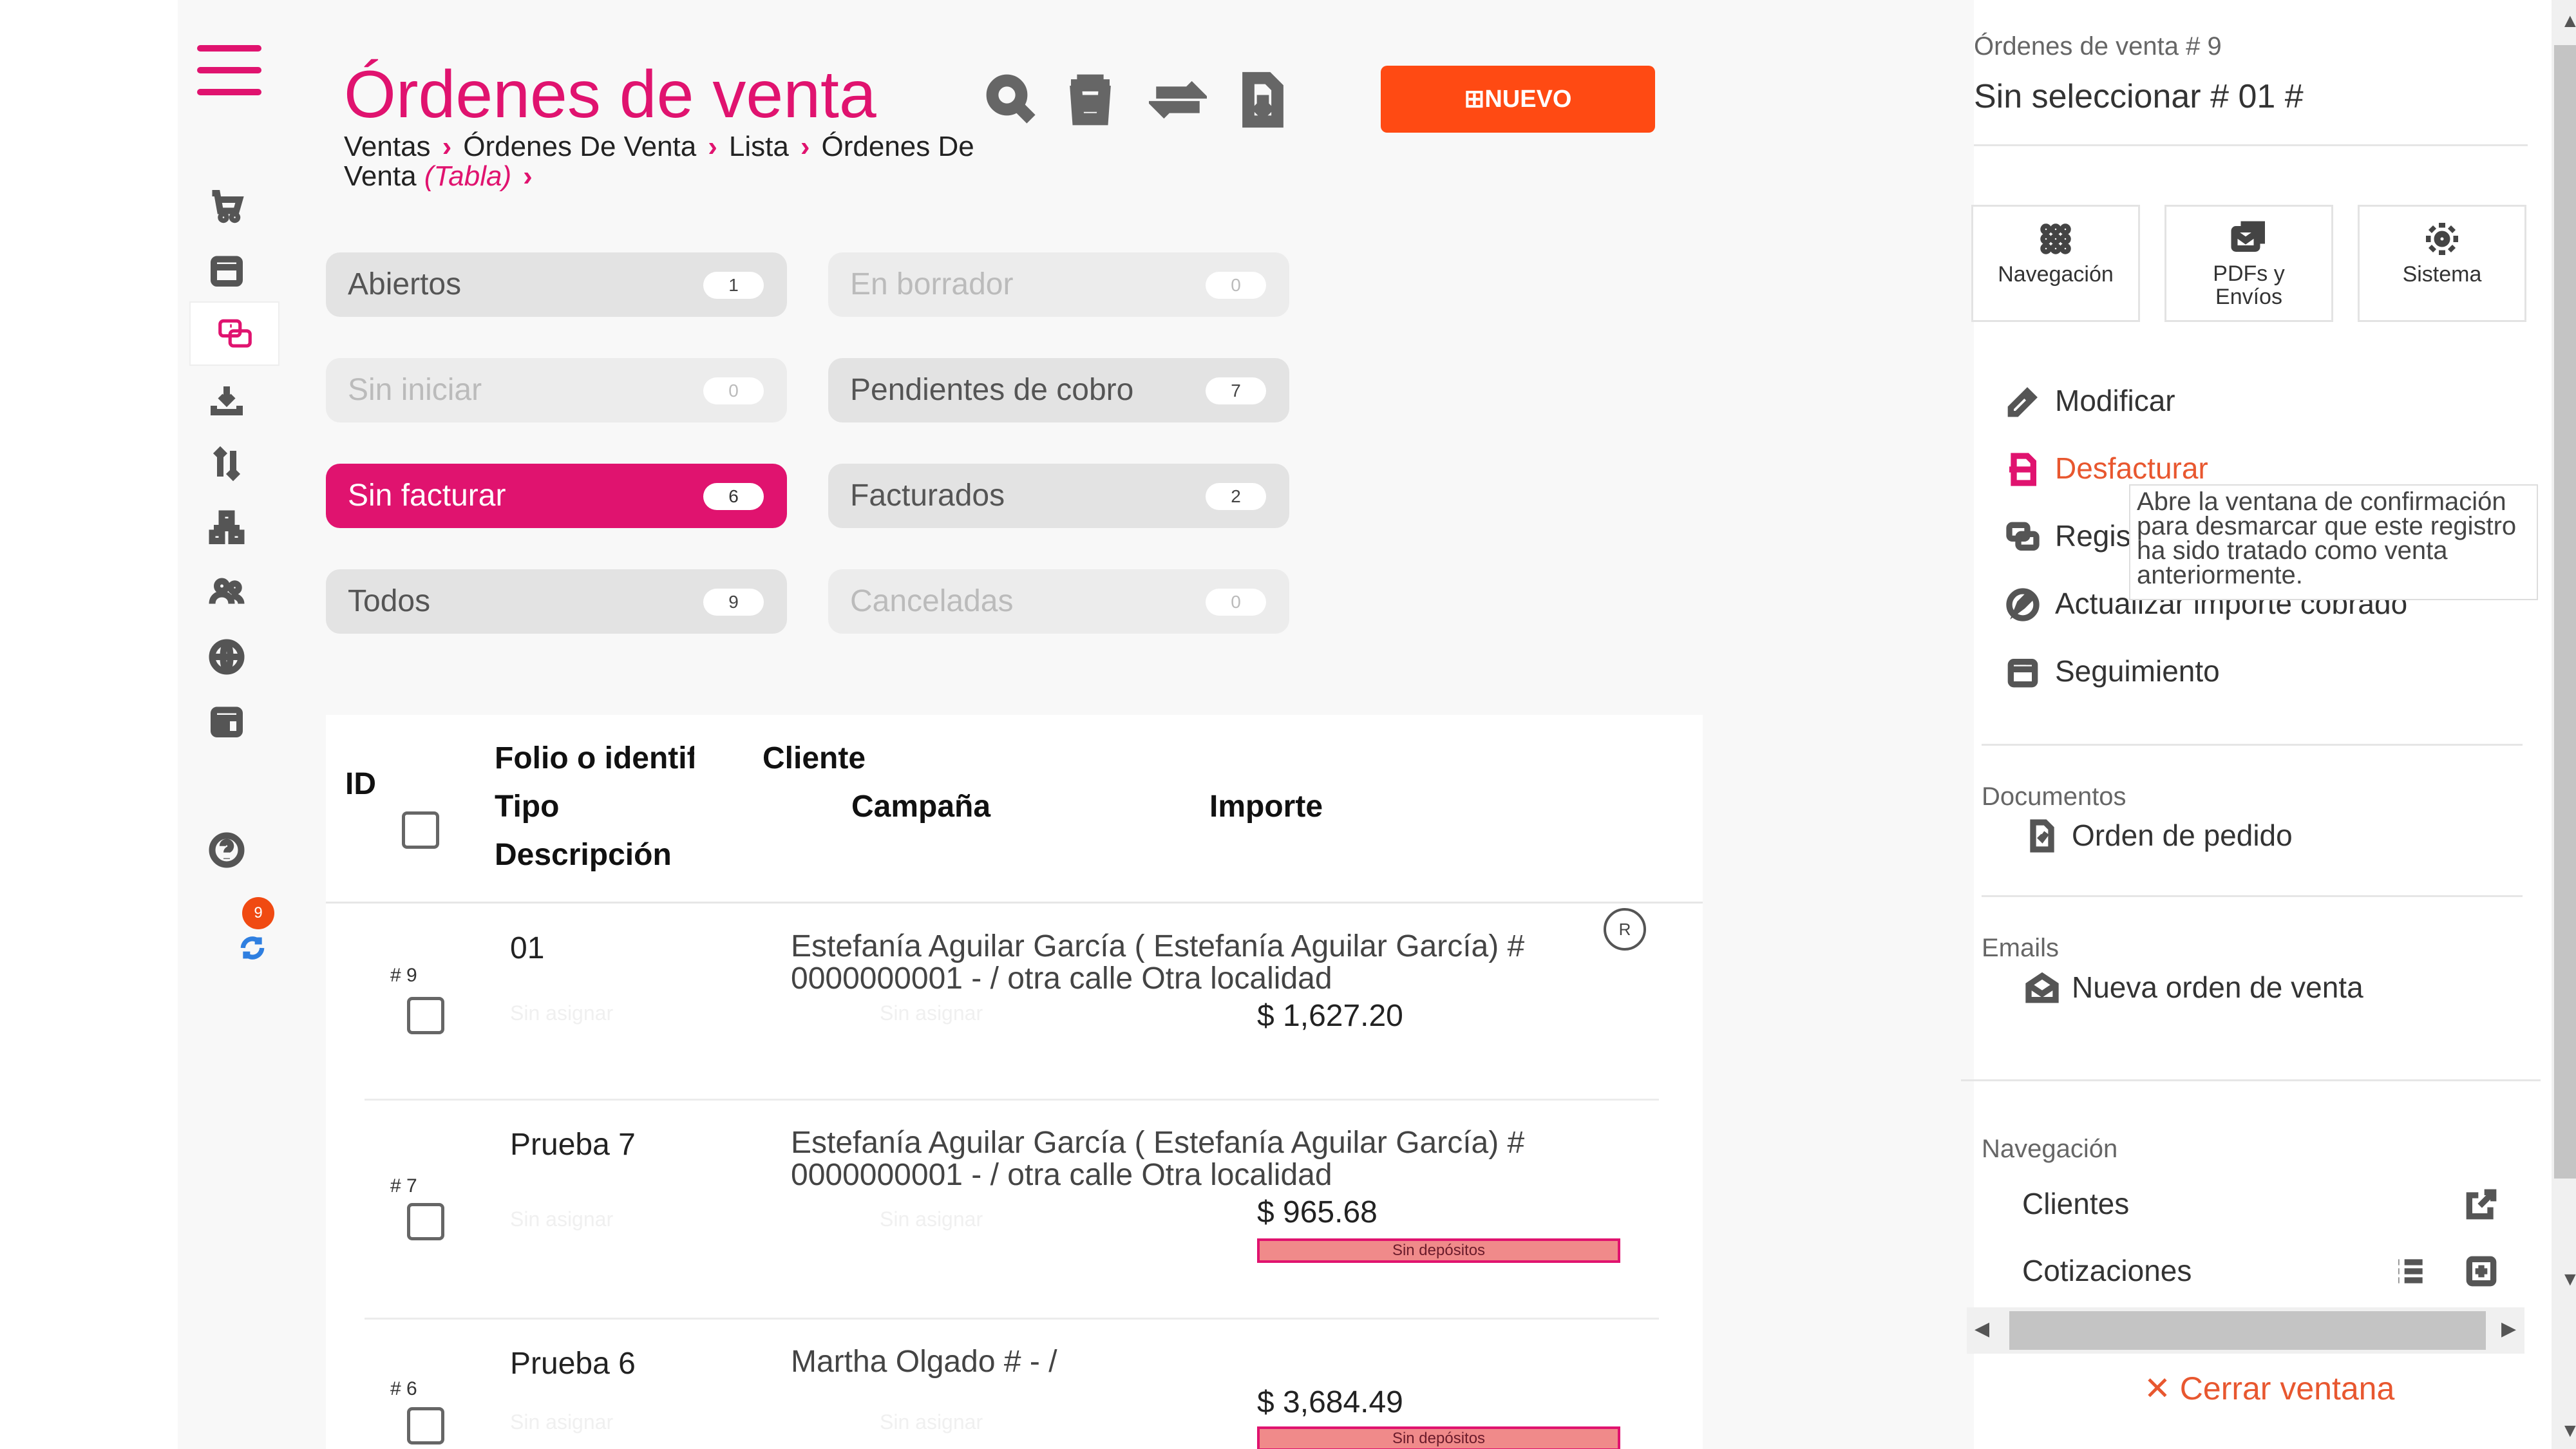 This screenshot has height=1449, width=2576. What do you see at coordinates (579, 147) in the screenshot?
I see `breadcrumb-item: Órdenes De Venta` at bounding box center [579, 147].